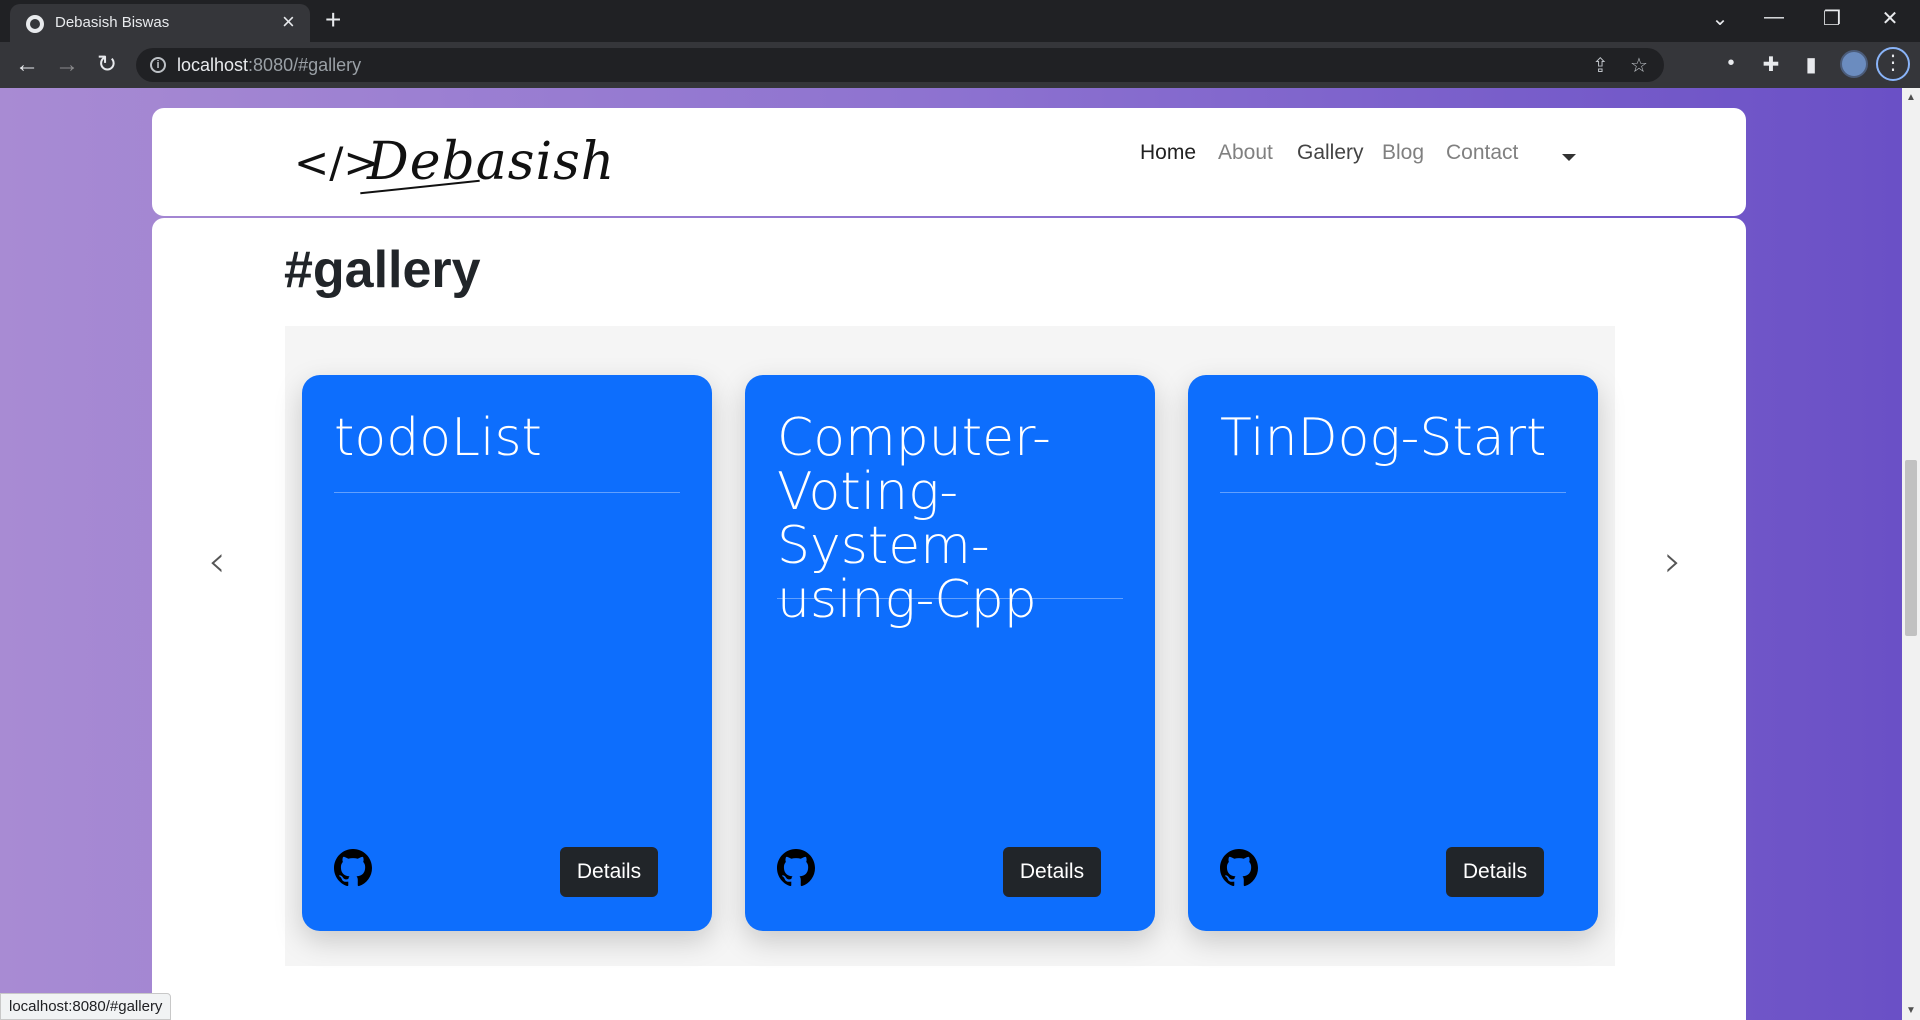 The height and width of the screenshot is (1020, 1920). I want to click on site-info-icon: i, so click(158, 65).